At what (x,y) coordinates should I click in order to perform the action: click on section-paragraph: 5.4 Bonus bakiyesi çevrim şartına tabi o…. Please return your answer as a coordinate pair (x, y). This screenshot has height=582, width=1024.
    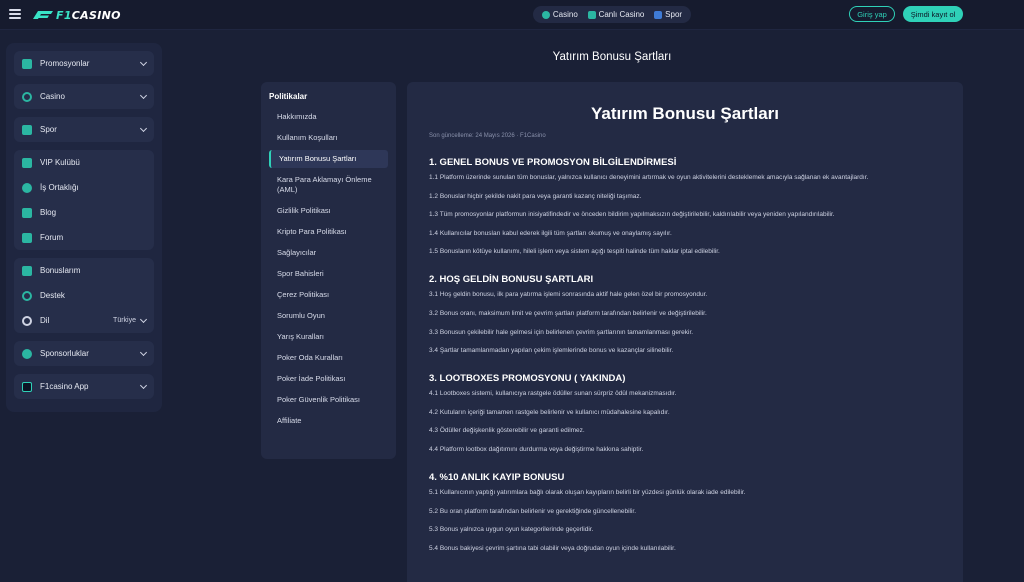
    Looking at the image, I should click on (552, 548).